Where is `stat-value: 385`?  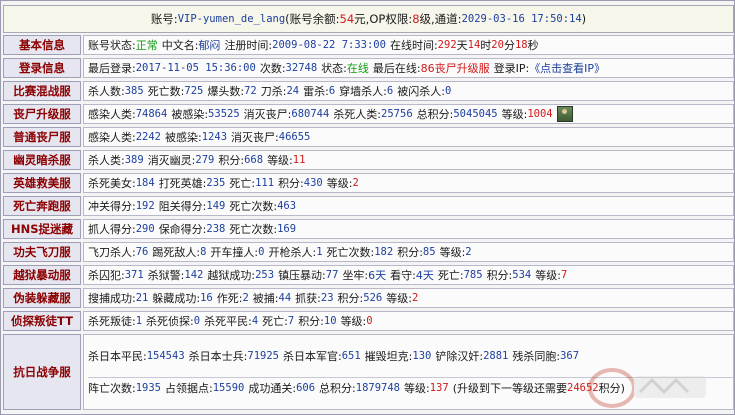 stat-value: 385 is located at coordinates (134, 91).